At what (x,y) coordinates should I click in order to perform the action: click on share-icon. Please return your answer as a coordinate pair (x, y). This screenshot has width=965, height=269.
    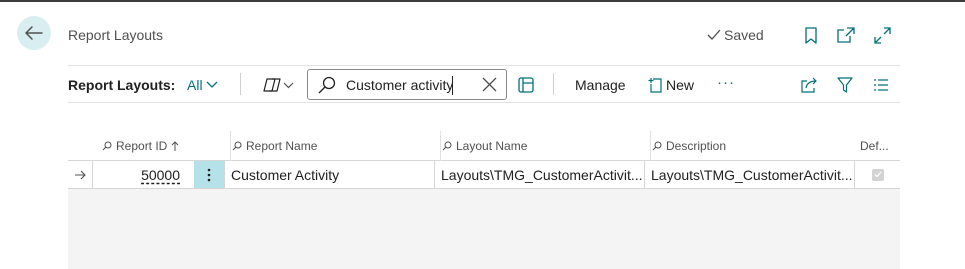
    Looking at the image, I should click on (809, 85).